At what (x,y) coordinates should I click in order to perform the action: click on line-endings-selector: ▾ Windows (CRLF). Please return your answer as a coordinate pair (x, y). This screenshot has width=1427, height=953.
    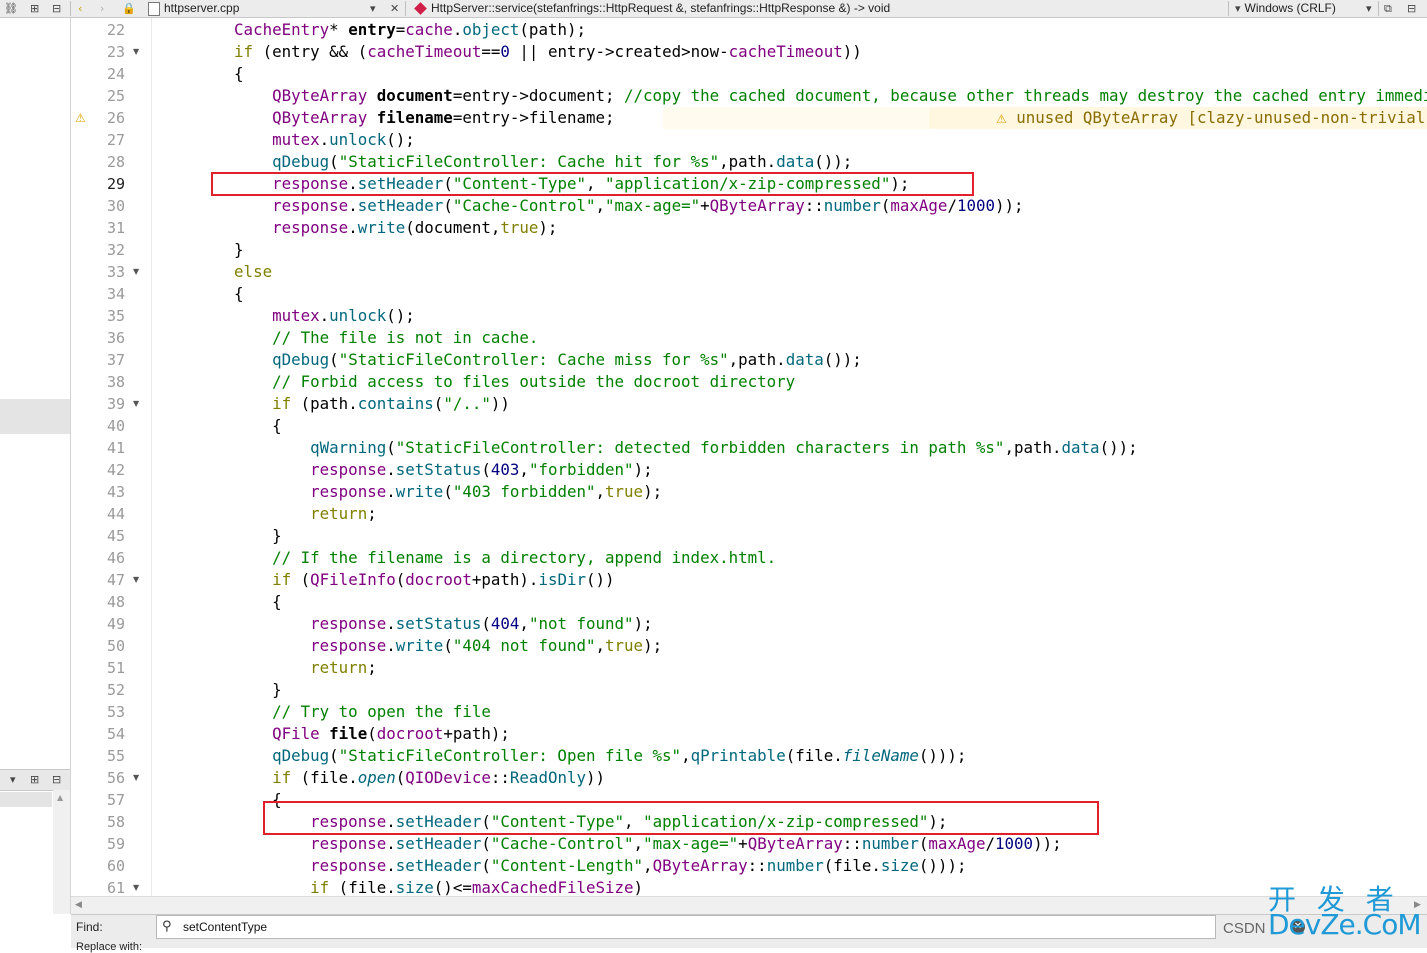
    Looking at the image, I should click on (1285, 8).